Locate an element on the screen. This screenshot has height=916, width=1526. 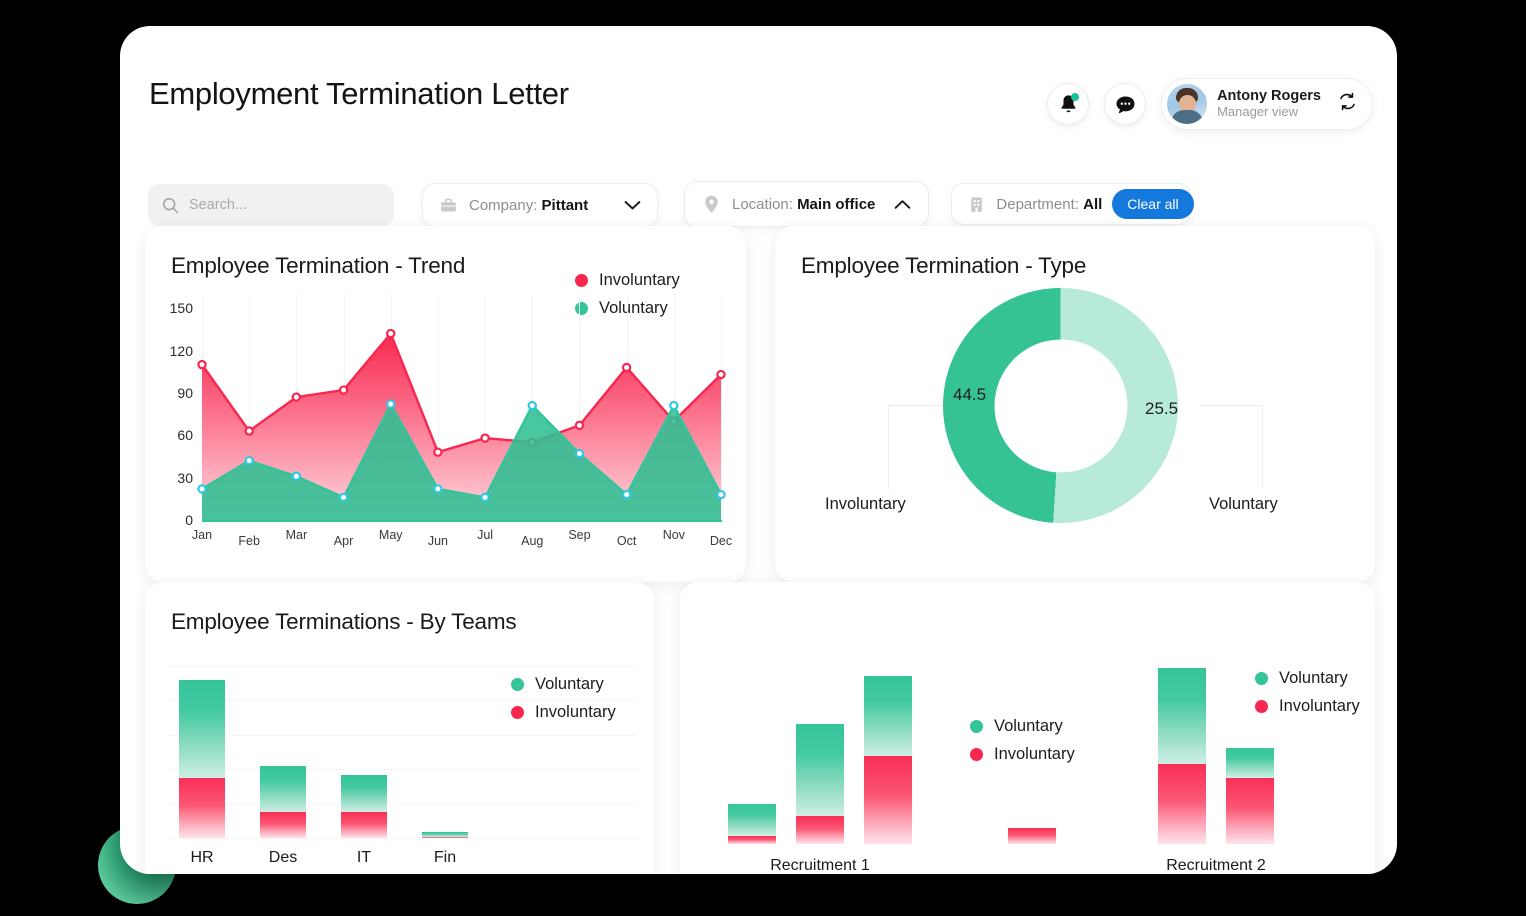
bar: 12 is located at coordinates (1250, 796).